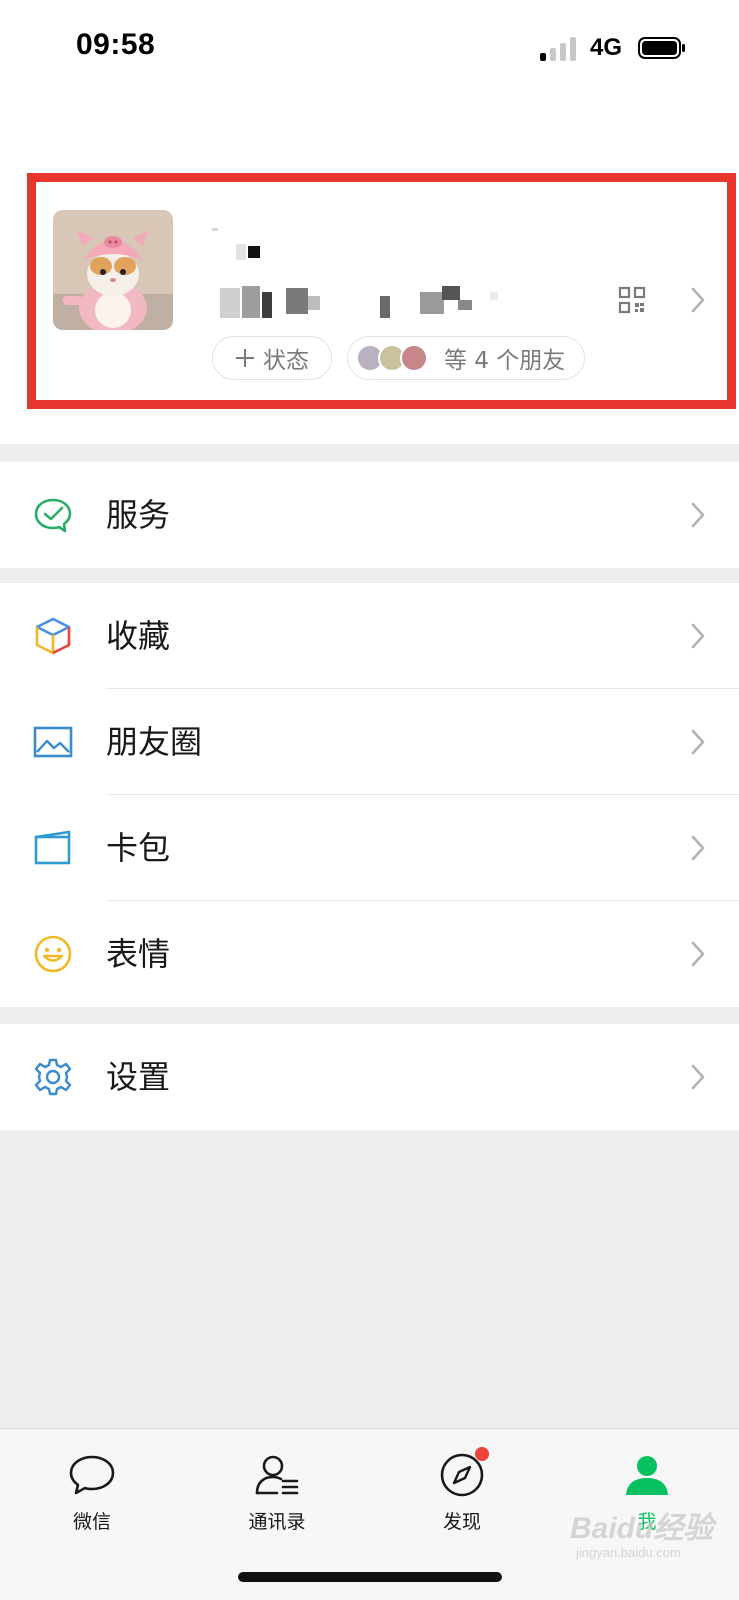 The width and height of the screenshot is (739, 1600). I want to click on moments-image-icon, so click(53, 742).